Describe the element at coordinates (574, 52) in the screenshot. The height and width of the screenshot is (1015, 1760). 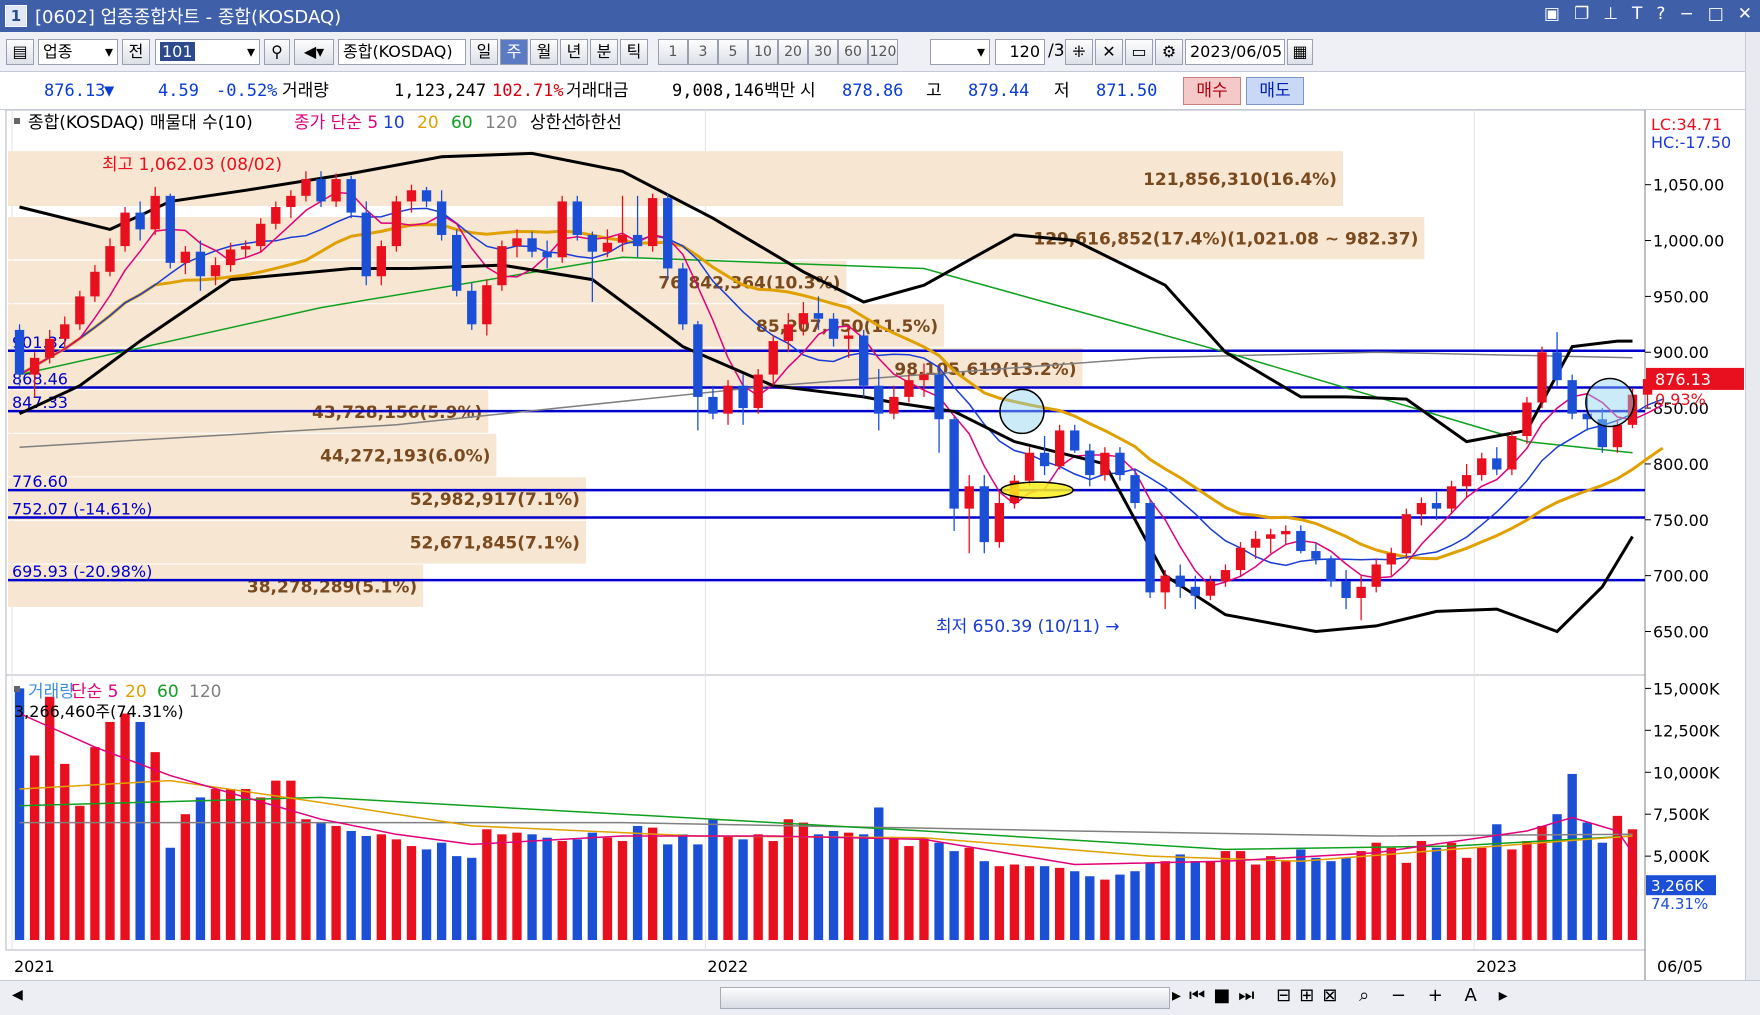
I see `period-button: 년` at that location.